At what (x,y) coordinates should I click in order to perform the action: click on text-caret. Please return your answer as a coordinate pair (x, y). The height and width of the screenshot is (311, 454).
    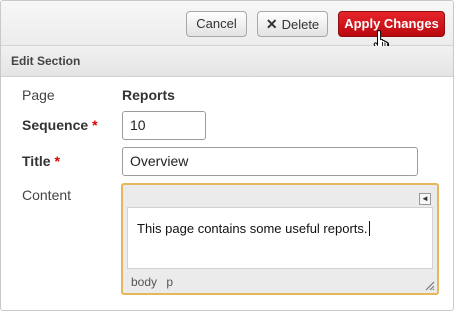
    Looking at the image, I should click on (369, 228).